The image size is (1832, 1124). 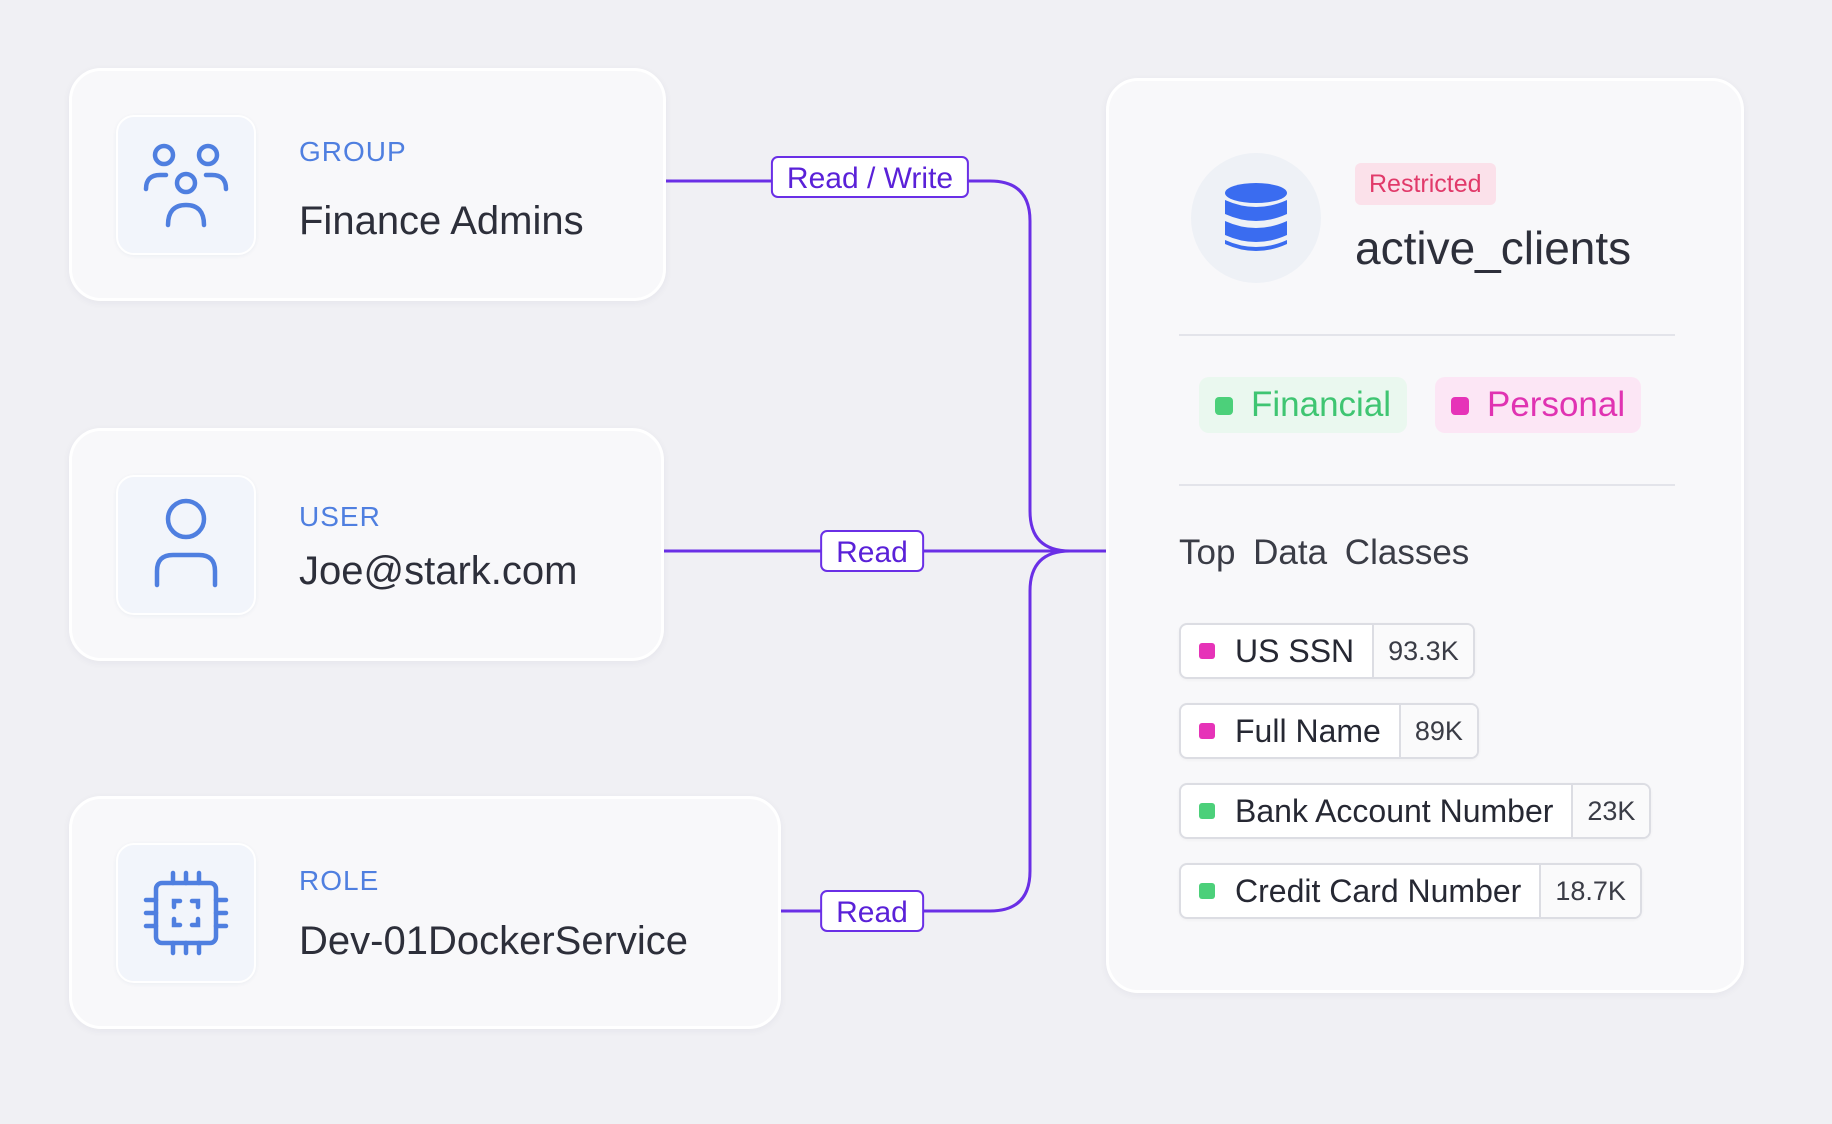 I want to click on tag-label: Personal, so click(x=1556, y=404).